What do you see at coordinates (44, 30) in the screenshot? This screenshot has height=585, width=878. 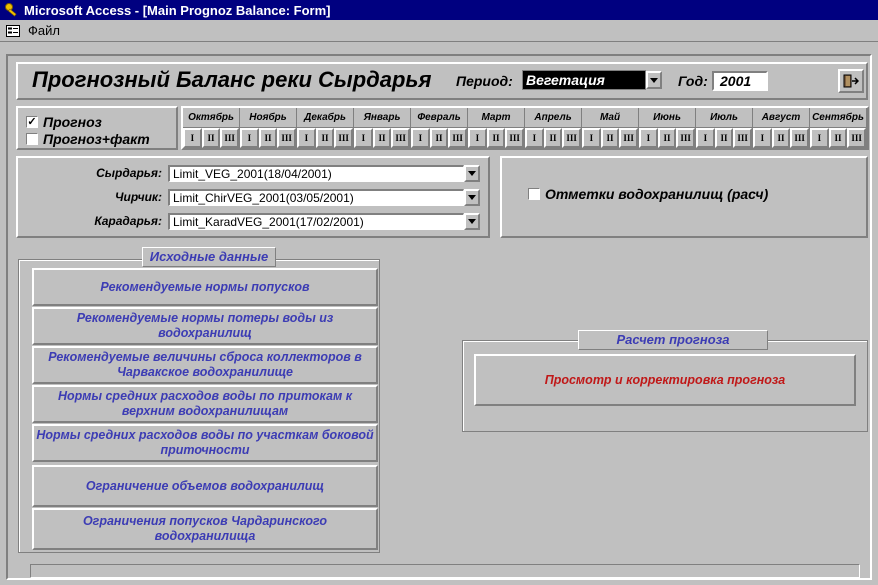 I see `menu-file: Файл` at bounding box center [44, 30].